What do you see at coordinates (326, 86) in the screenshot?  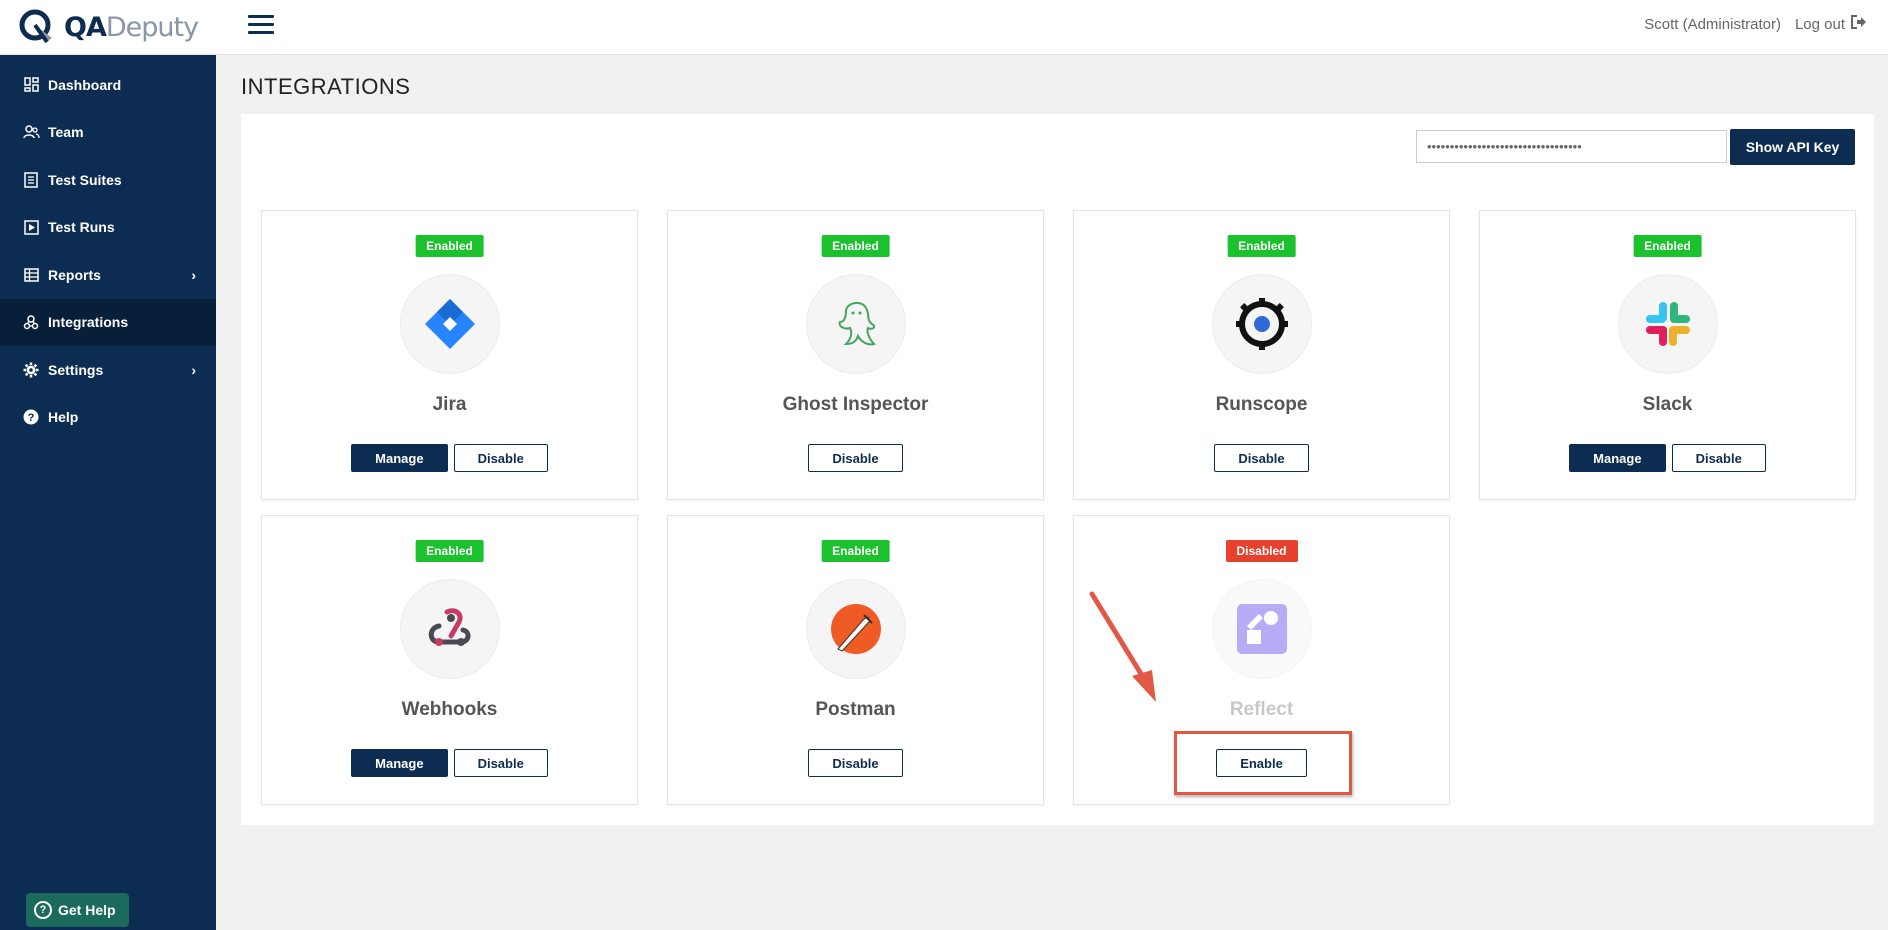 I see `page-title: INTEGRATIONS` at bounding box center [326, 86].